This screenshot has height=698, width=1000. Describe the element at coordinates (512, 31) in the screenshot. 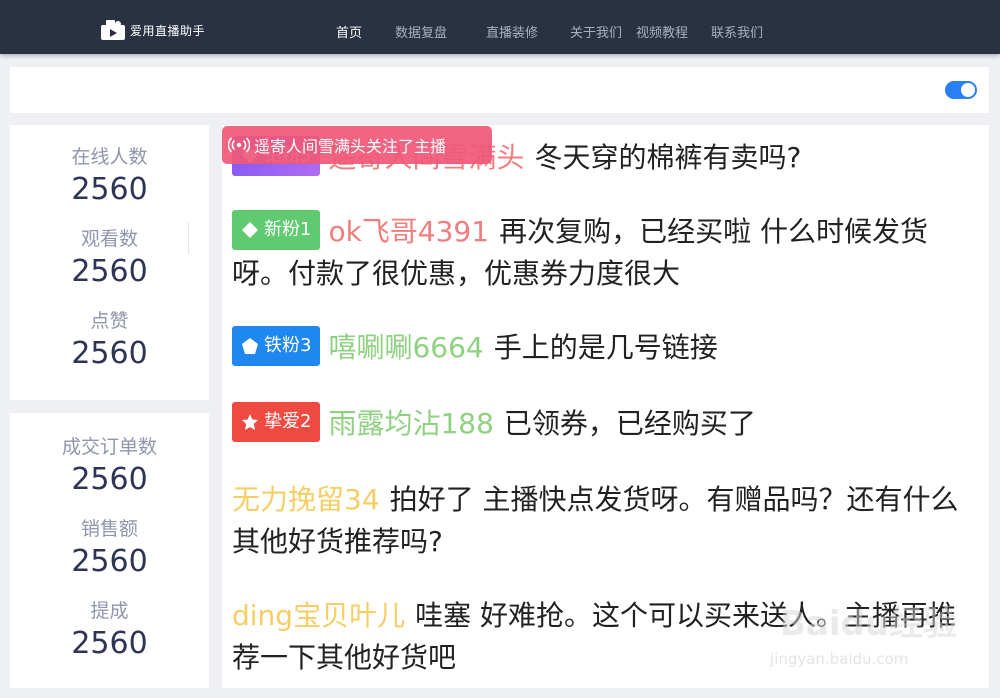

I see `nav-live-decoration: 直播装修` at that location.